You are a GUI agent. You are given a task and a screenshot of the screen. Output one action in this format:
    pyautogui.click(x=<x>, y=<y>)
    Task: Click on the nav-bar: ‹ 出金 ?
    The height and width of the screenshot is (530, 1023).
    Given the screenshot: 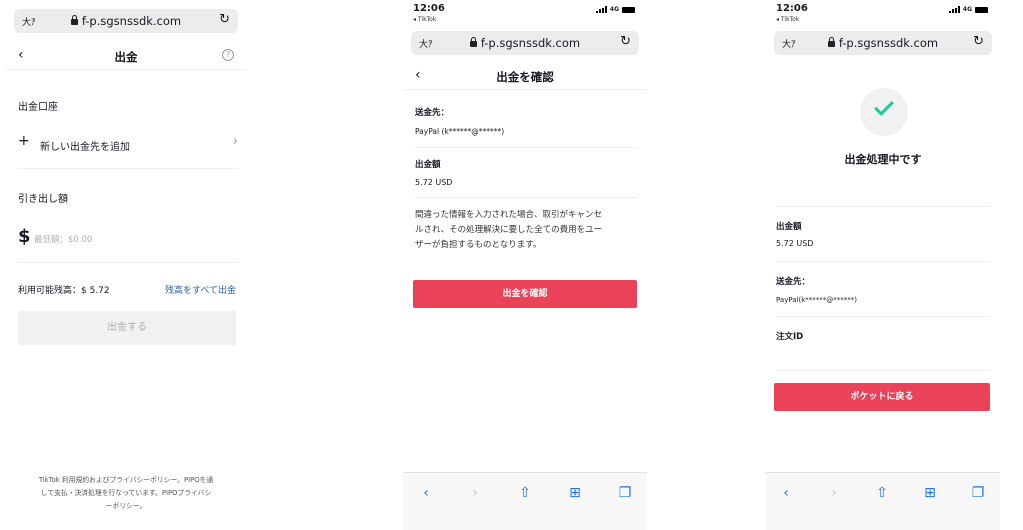 What is the action you would take?
    pyautogui.click(x=126, y=57)
    